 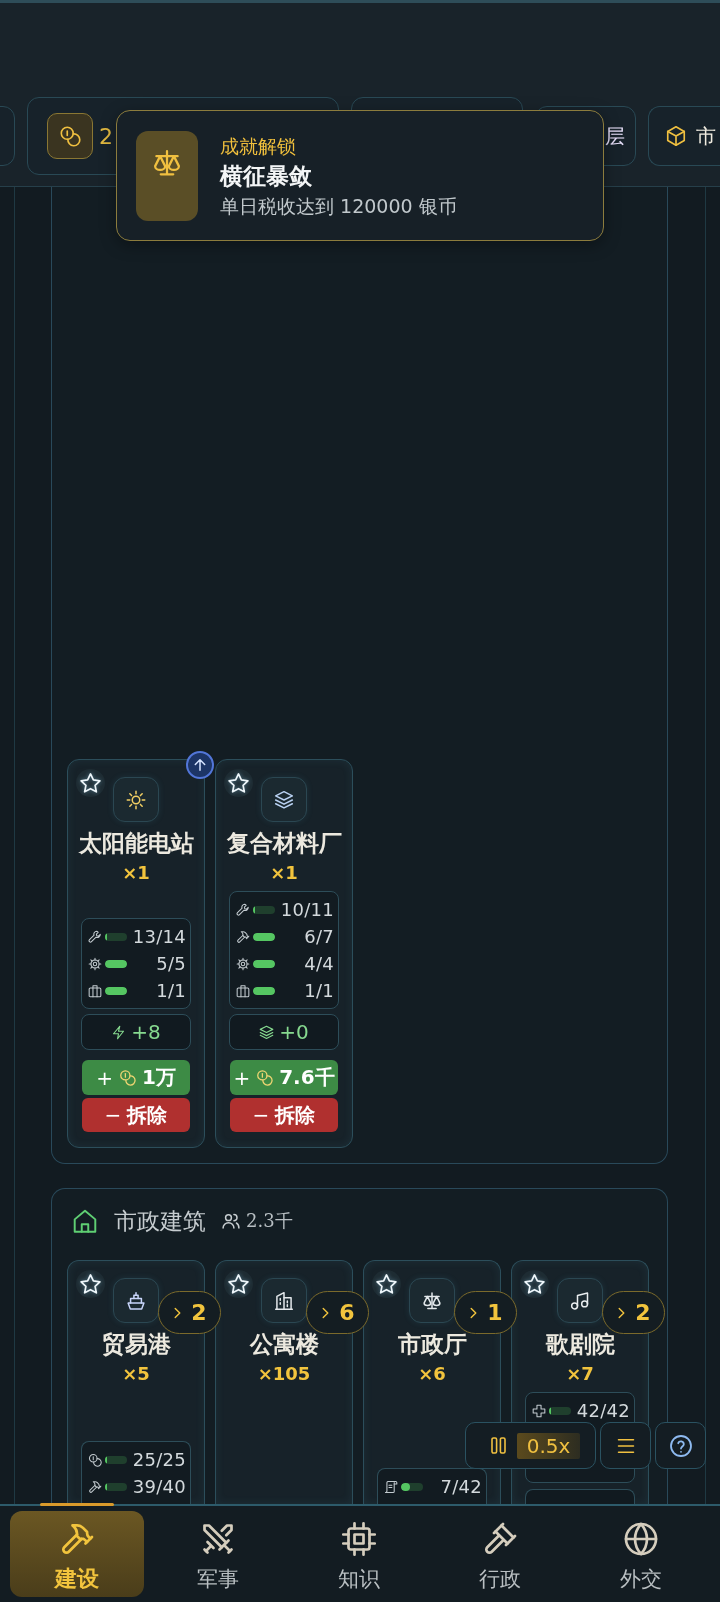 I want to click on stat-value: 10/11, so click(x=307, y=909).